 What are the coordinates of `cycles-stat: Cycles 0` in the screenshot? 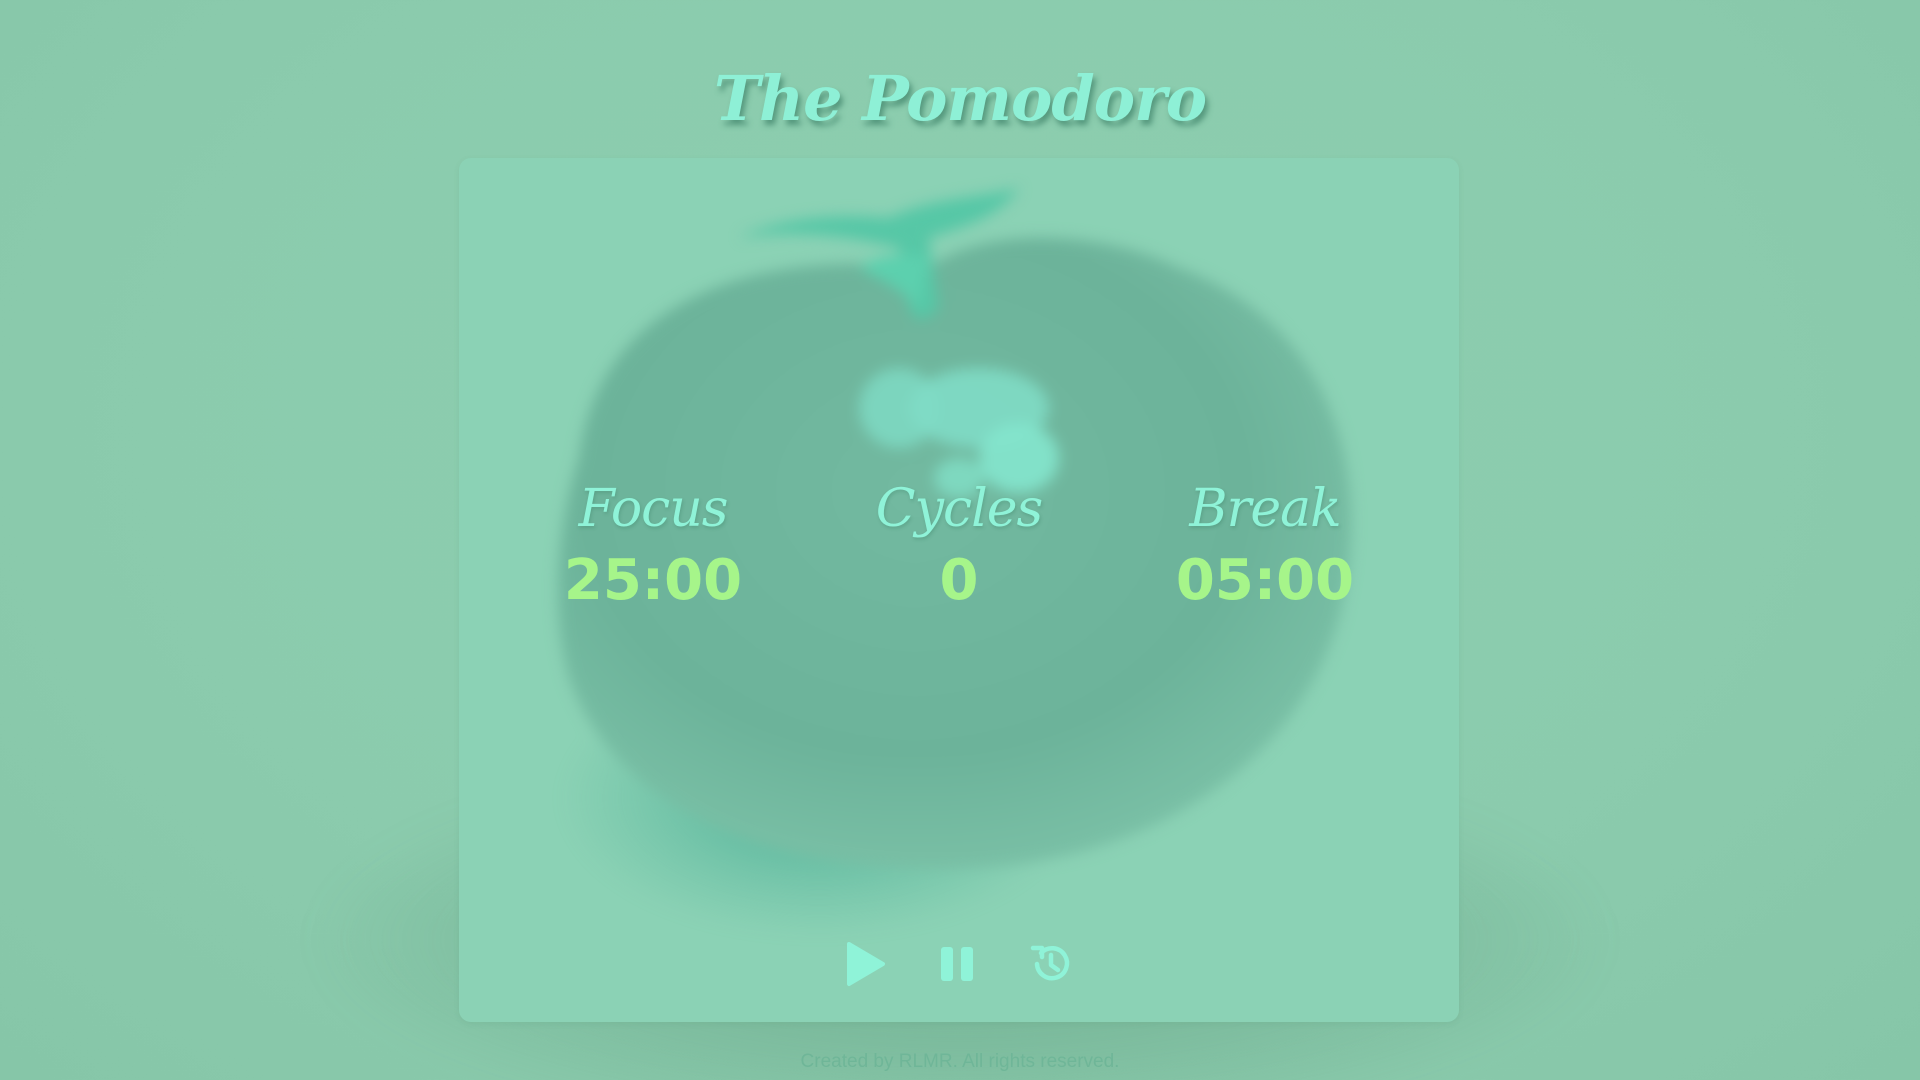 It's located at (959, 547).